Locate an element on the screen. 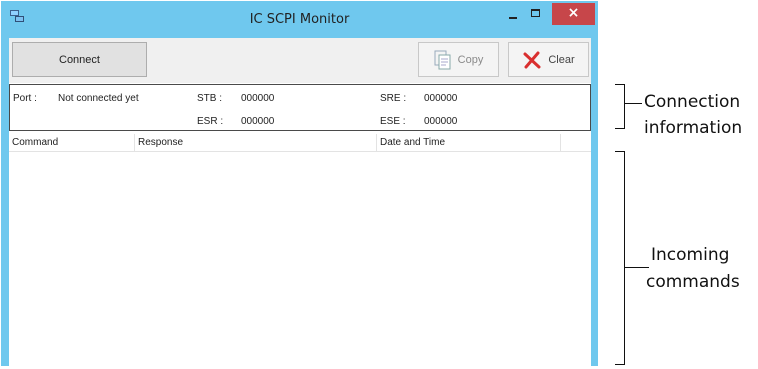 This screenshot has height=369, width=758. stb-value: 000000 is located at coordinates (258, 98).